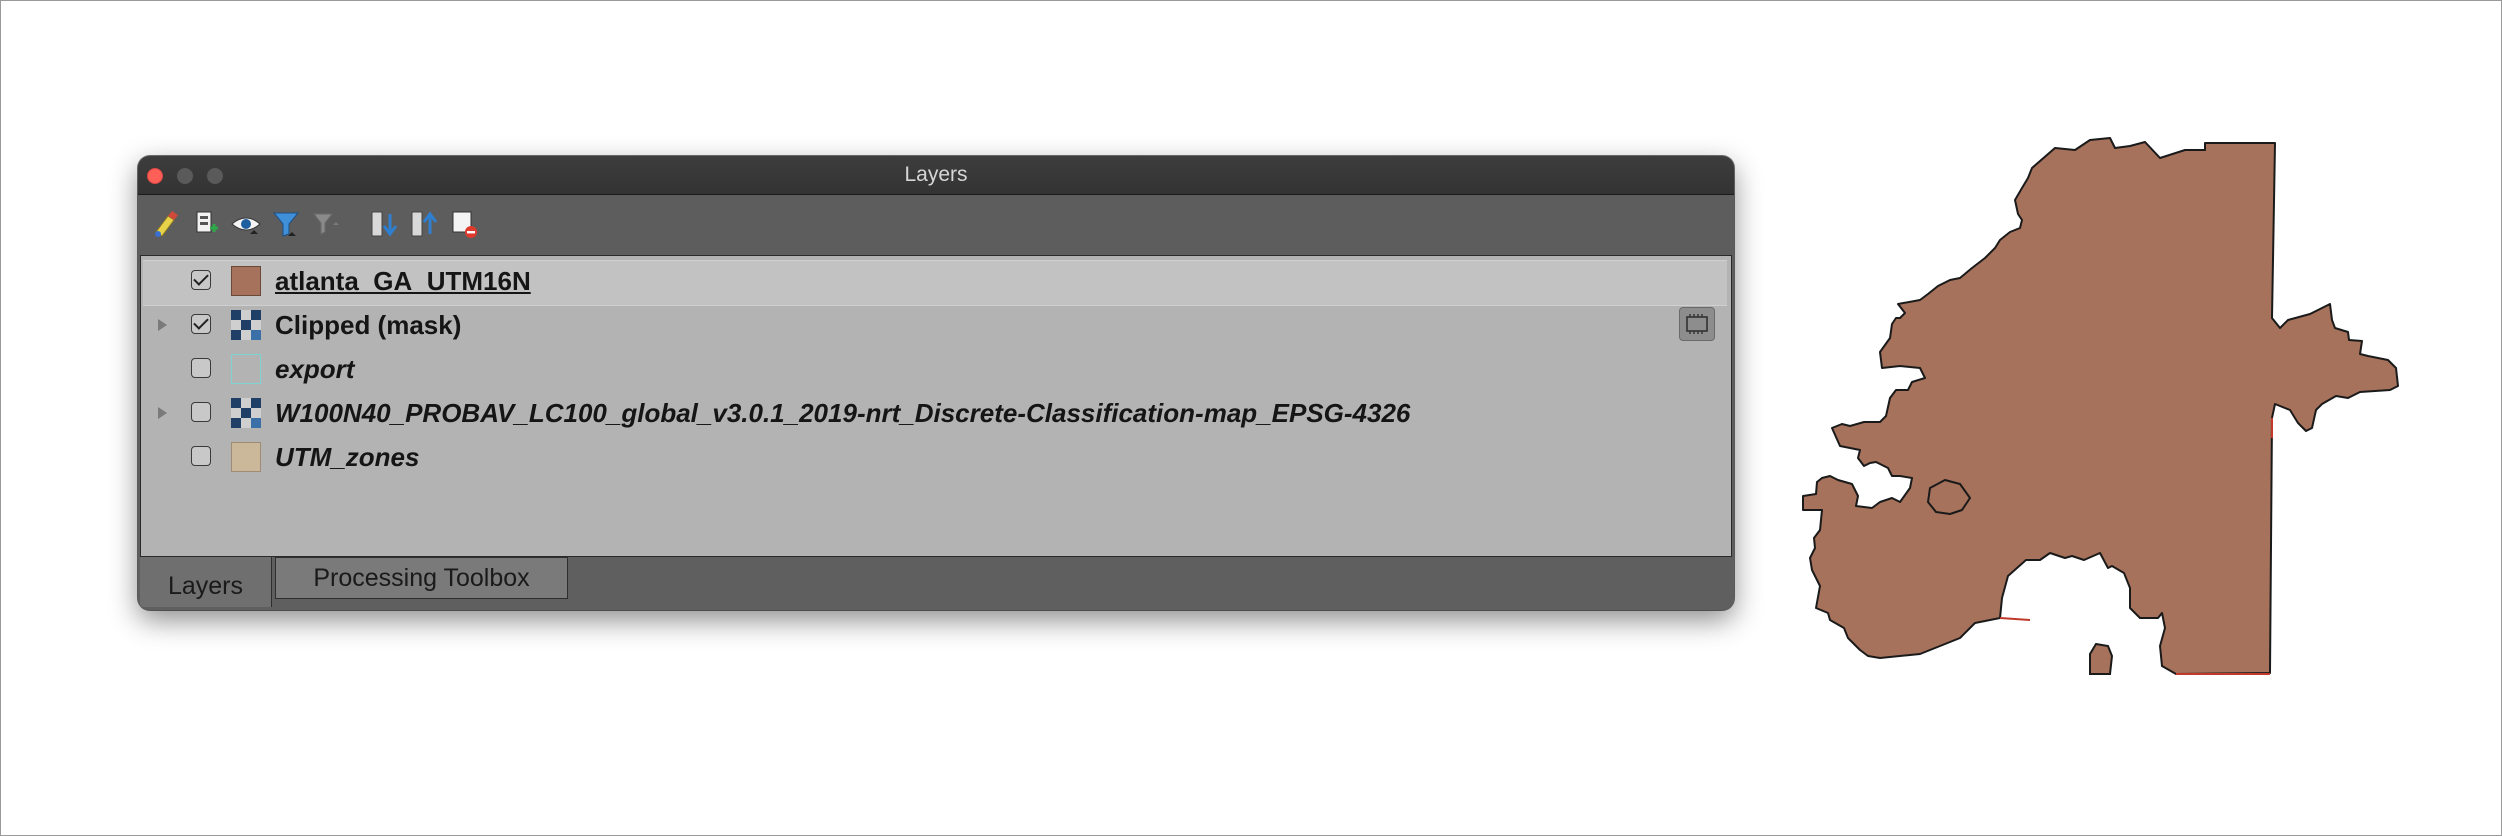  Describe the element at coordinates (206, 582) in the screenshot. I see `tab-layers: Layers` at that location.